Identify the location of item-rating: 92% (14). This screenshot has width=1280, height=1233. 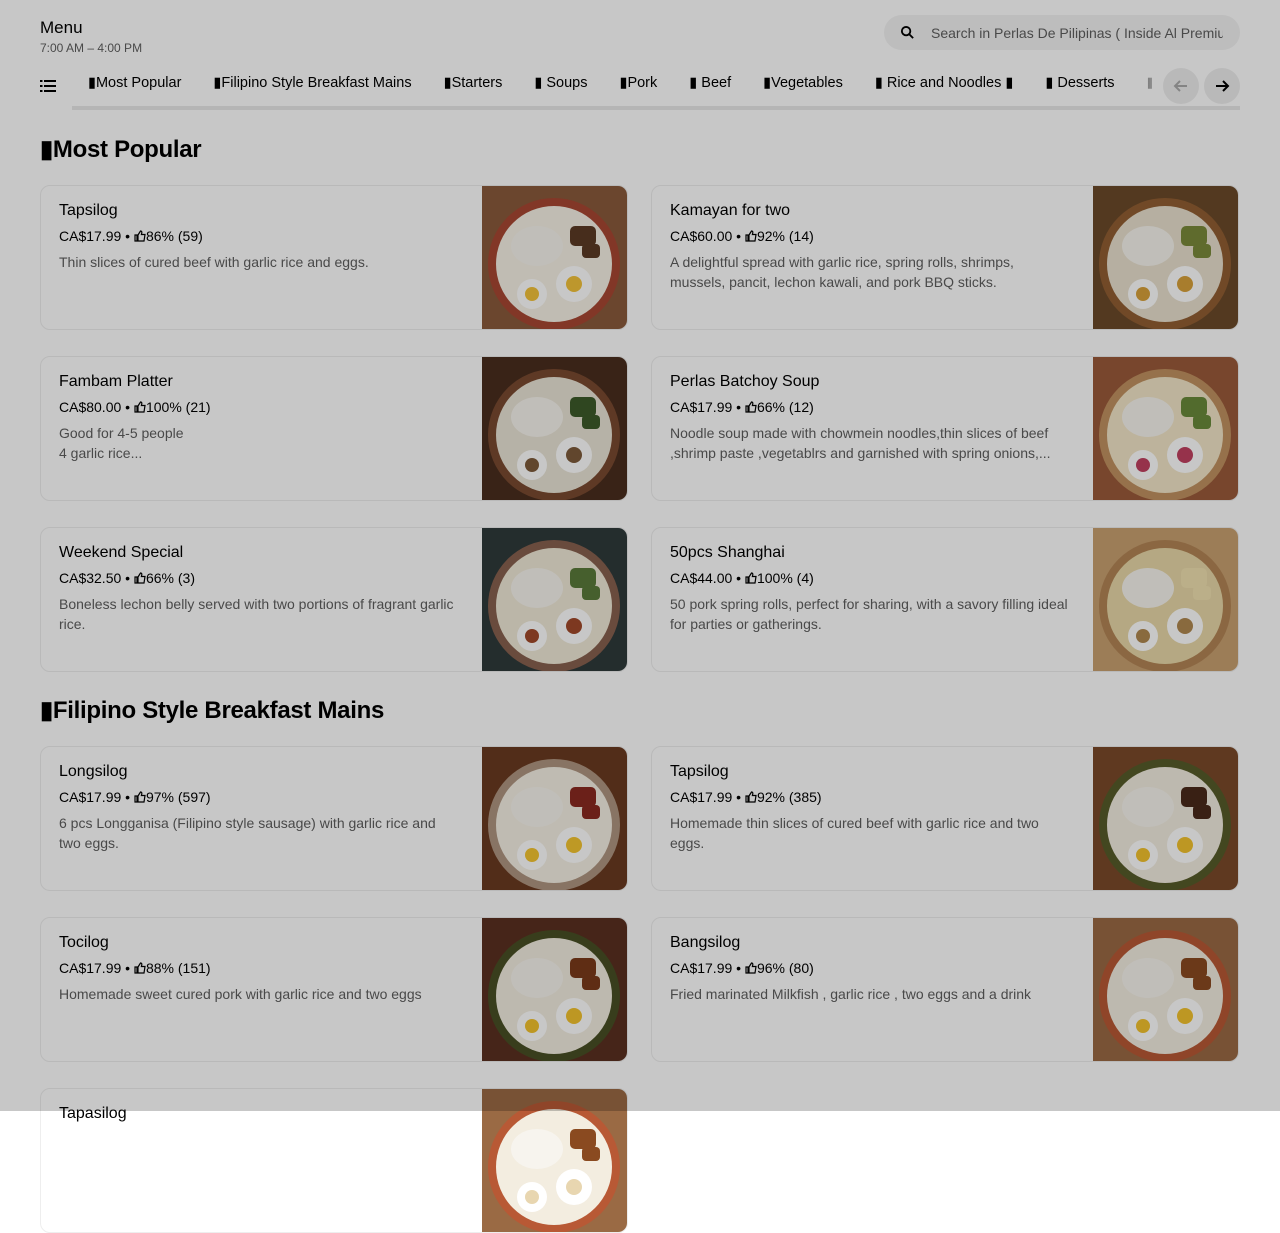
(785, 236).